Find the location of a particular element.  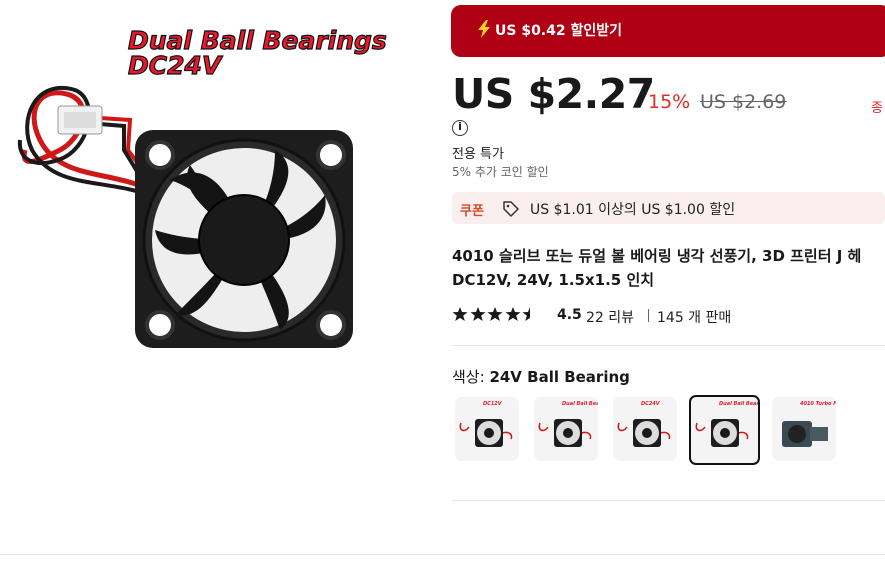

color-selector-label: 색상: 24V Ball Bearing is located at coordinates (541, 376).